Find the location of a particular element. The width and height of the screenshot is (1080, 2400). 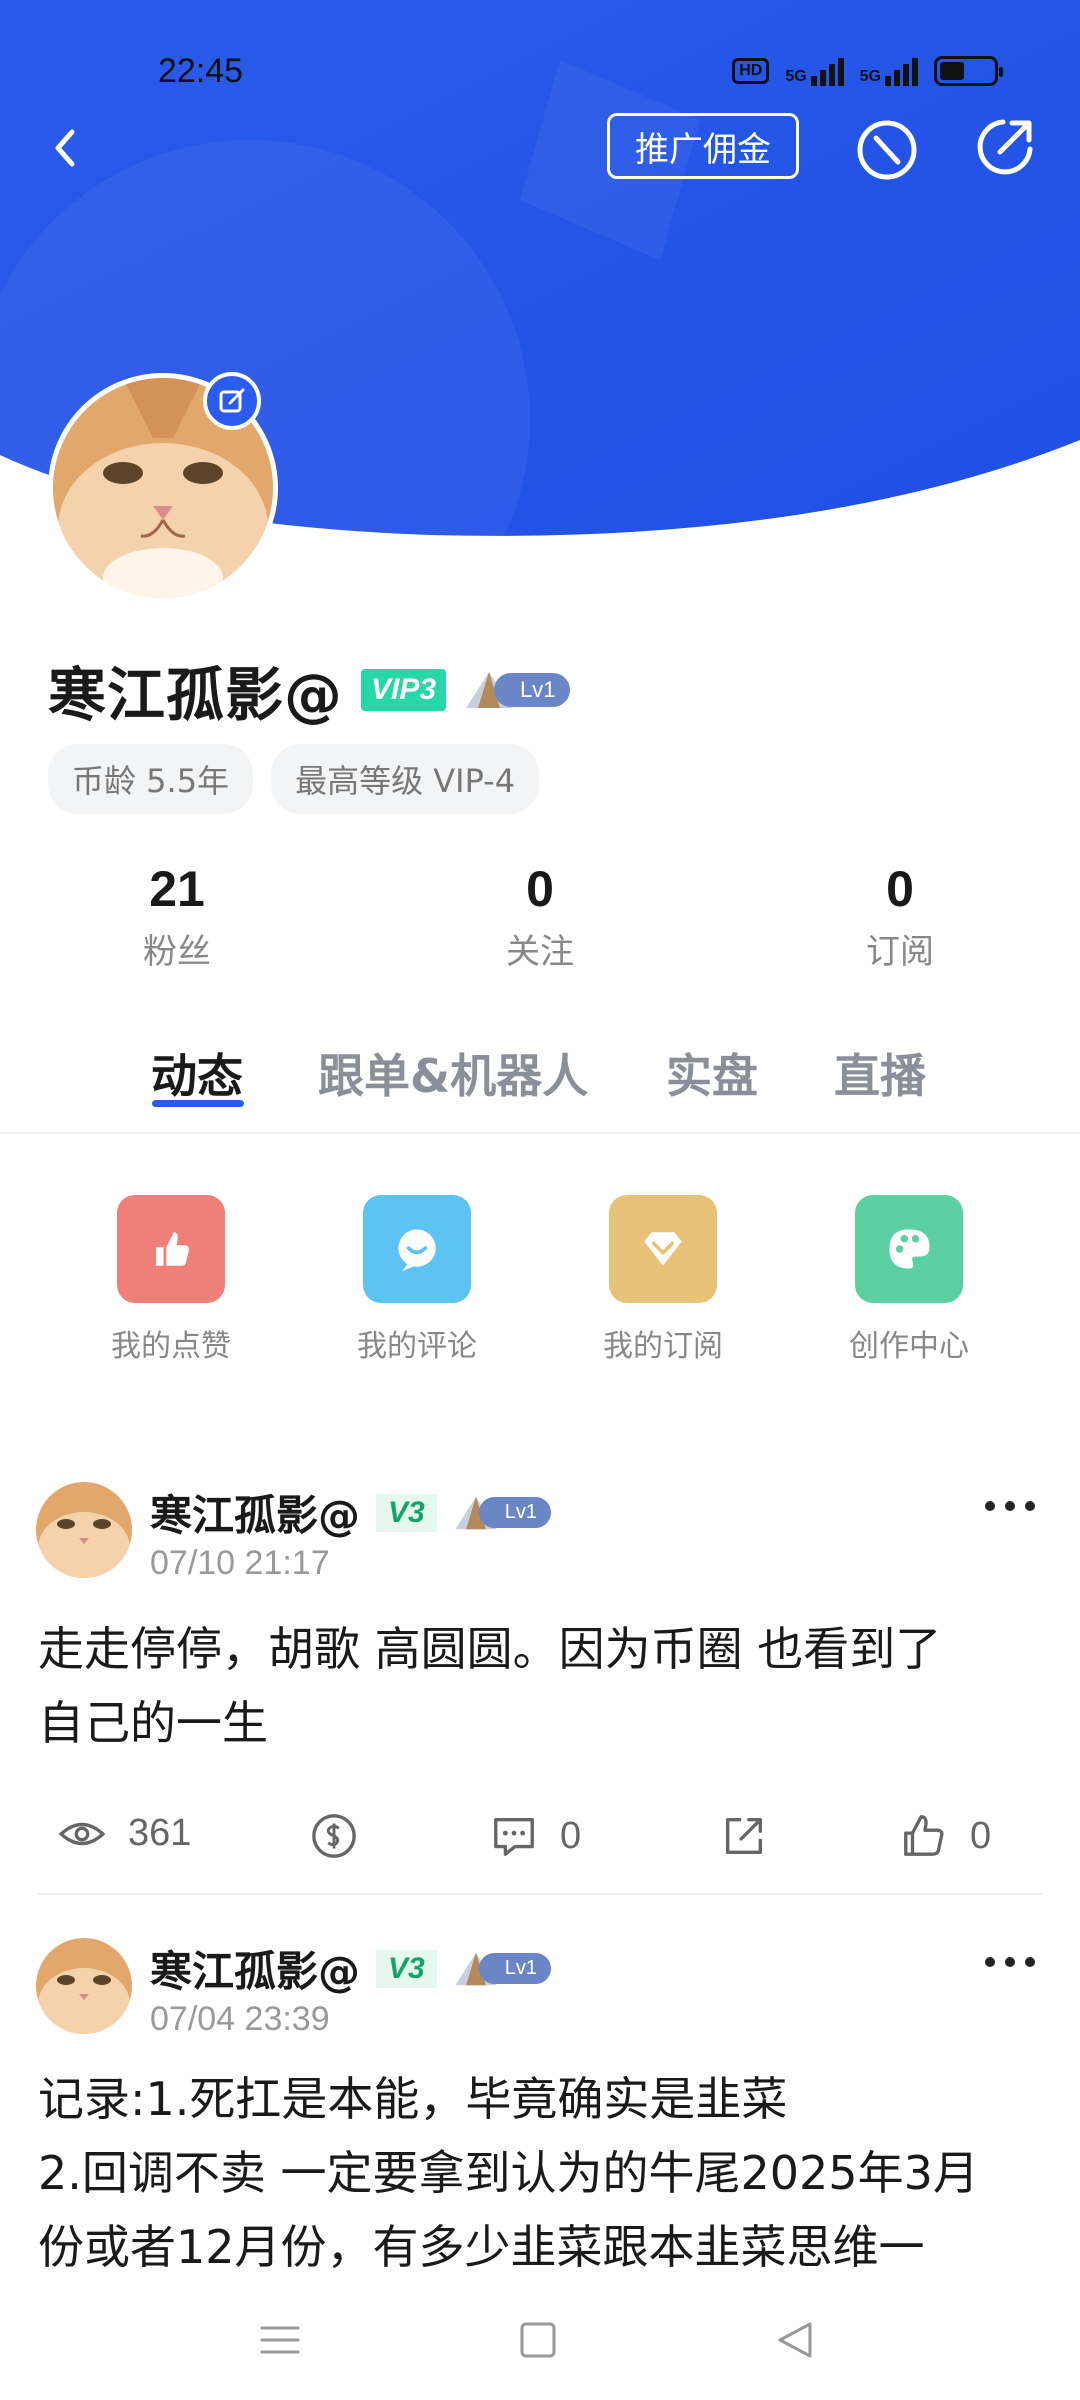

comment-count-value: 0 is located at coordinates (571, 1835).